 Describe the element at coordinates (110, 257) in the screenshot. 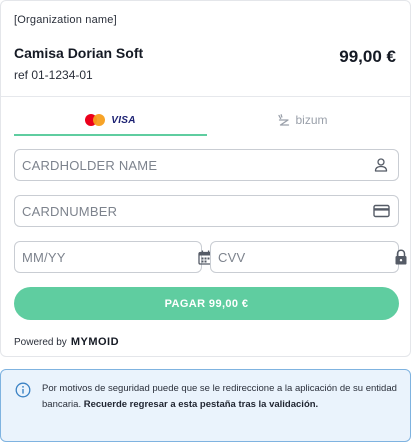

I see `expiry-input` at that location.